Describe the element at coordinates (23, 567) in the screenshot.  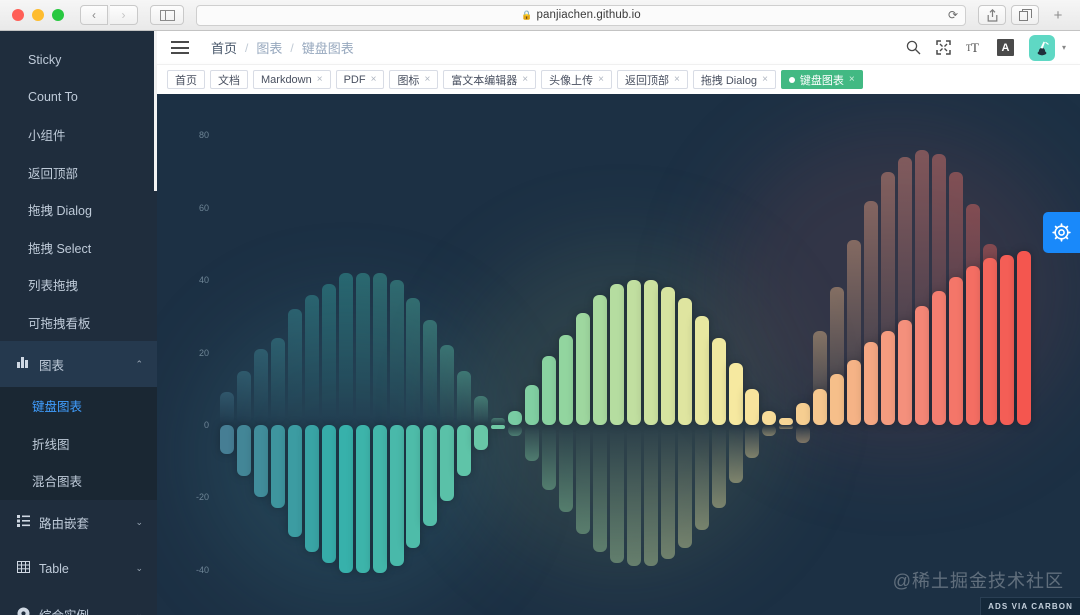
I see `table-glyph` at that location.